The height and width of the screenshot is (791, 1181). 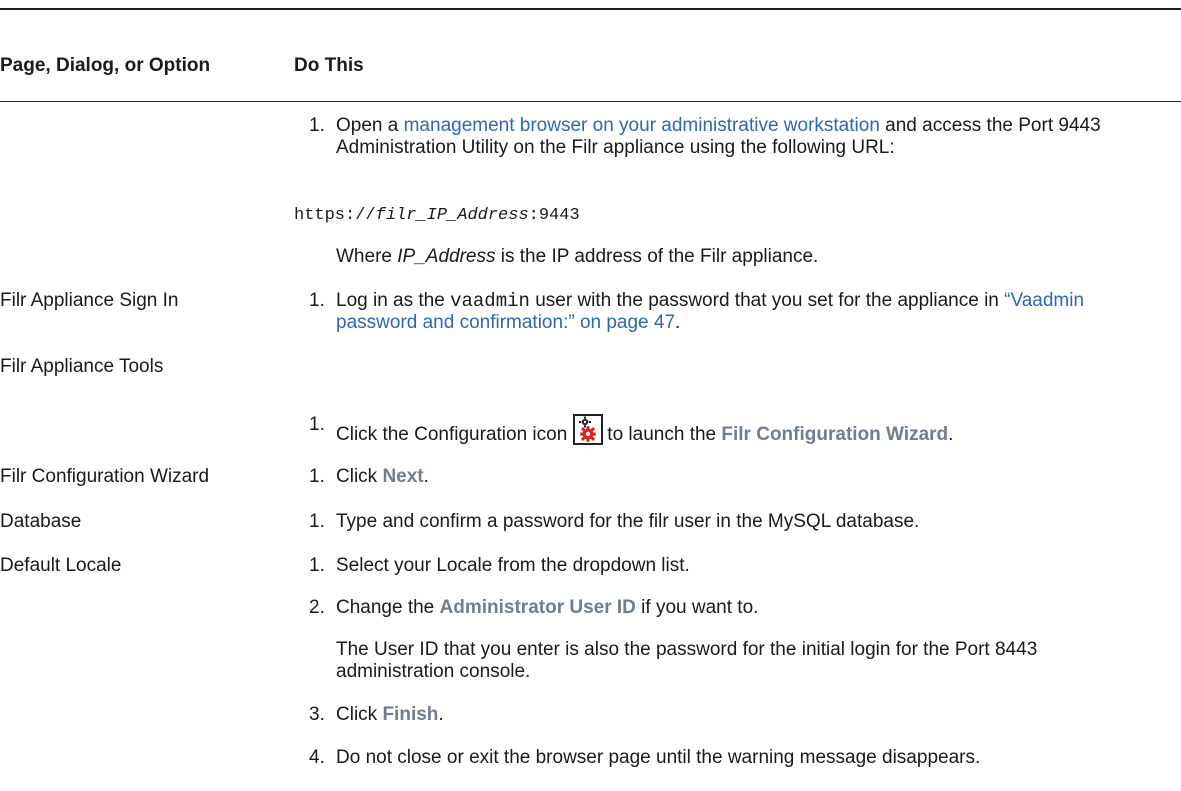 I want to click on step-number: 2., so click(x=317, y=607).